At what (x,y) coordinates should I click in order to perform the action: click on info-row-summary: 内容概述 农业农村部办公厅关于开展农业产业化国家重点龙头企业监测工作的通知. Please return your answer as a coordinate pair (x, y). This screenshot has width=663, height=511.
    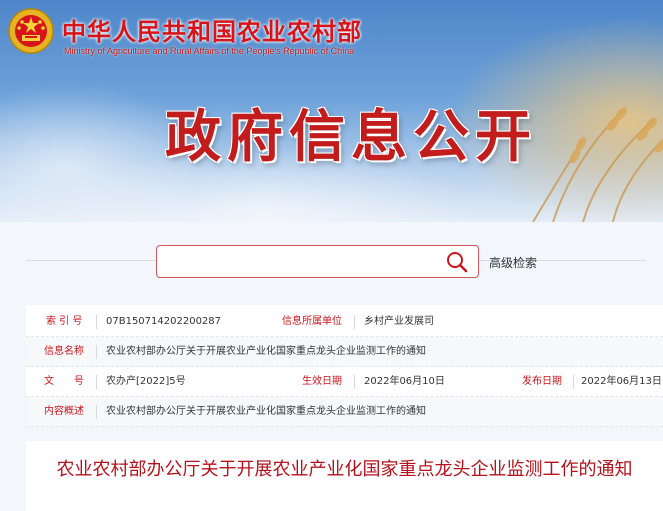
    Looking at the image, I should click on (344, 412).